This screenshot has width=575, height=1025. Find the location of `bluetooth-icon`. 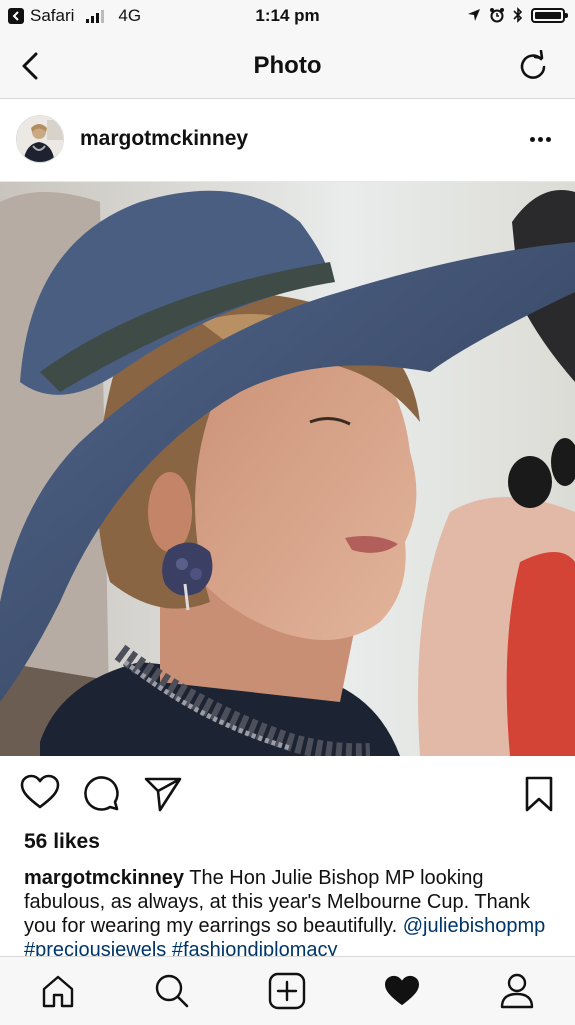

bluetooth-icon is located at coordinates (518, 15).